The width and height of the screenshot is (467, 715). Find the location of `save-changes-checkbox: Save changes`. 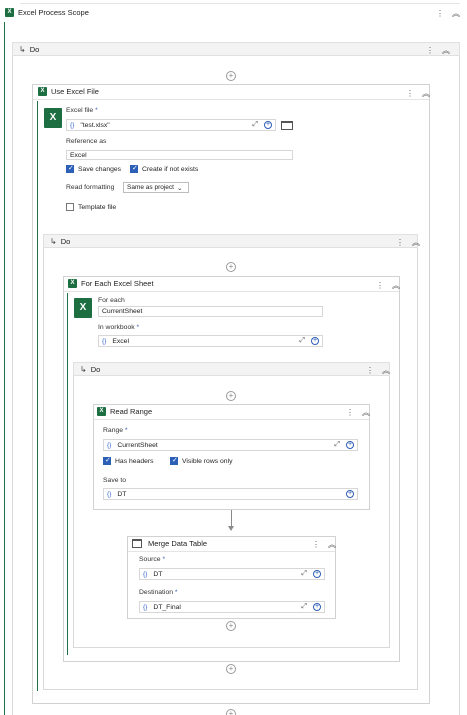

save-changes-checkbox: Save changes is located at coordinates (93, 168).